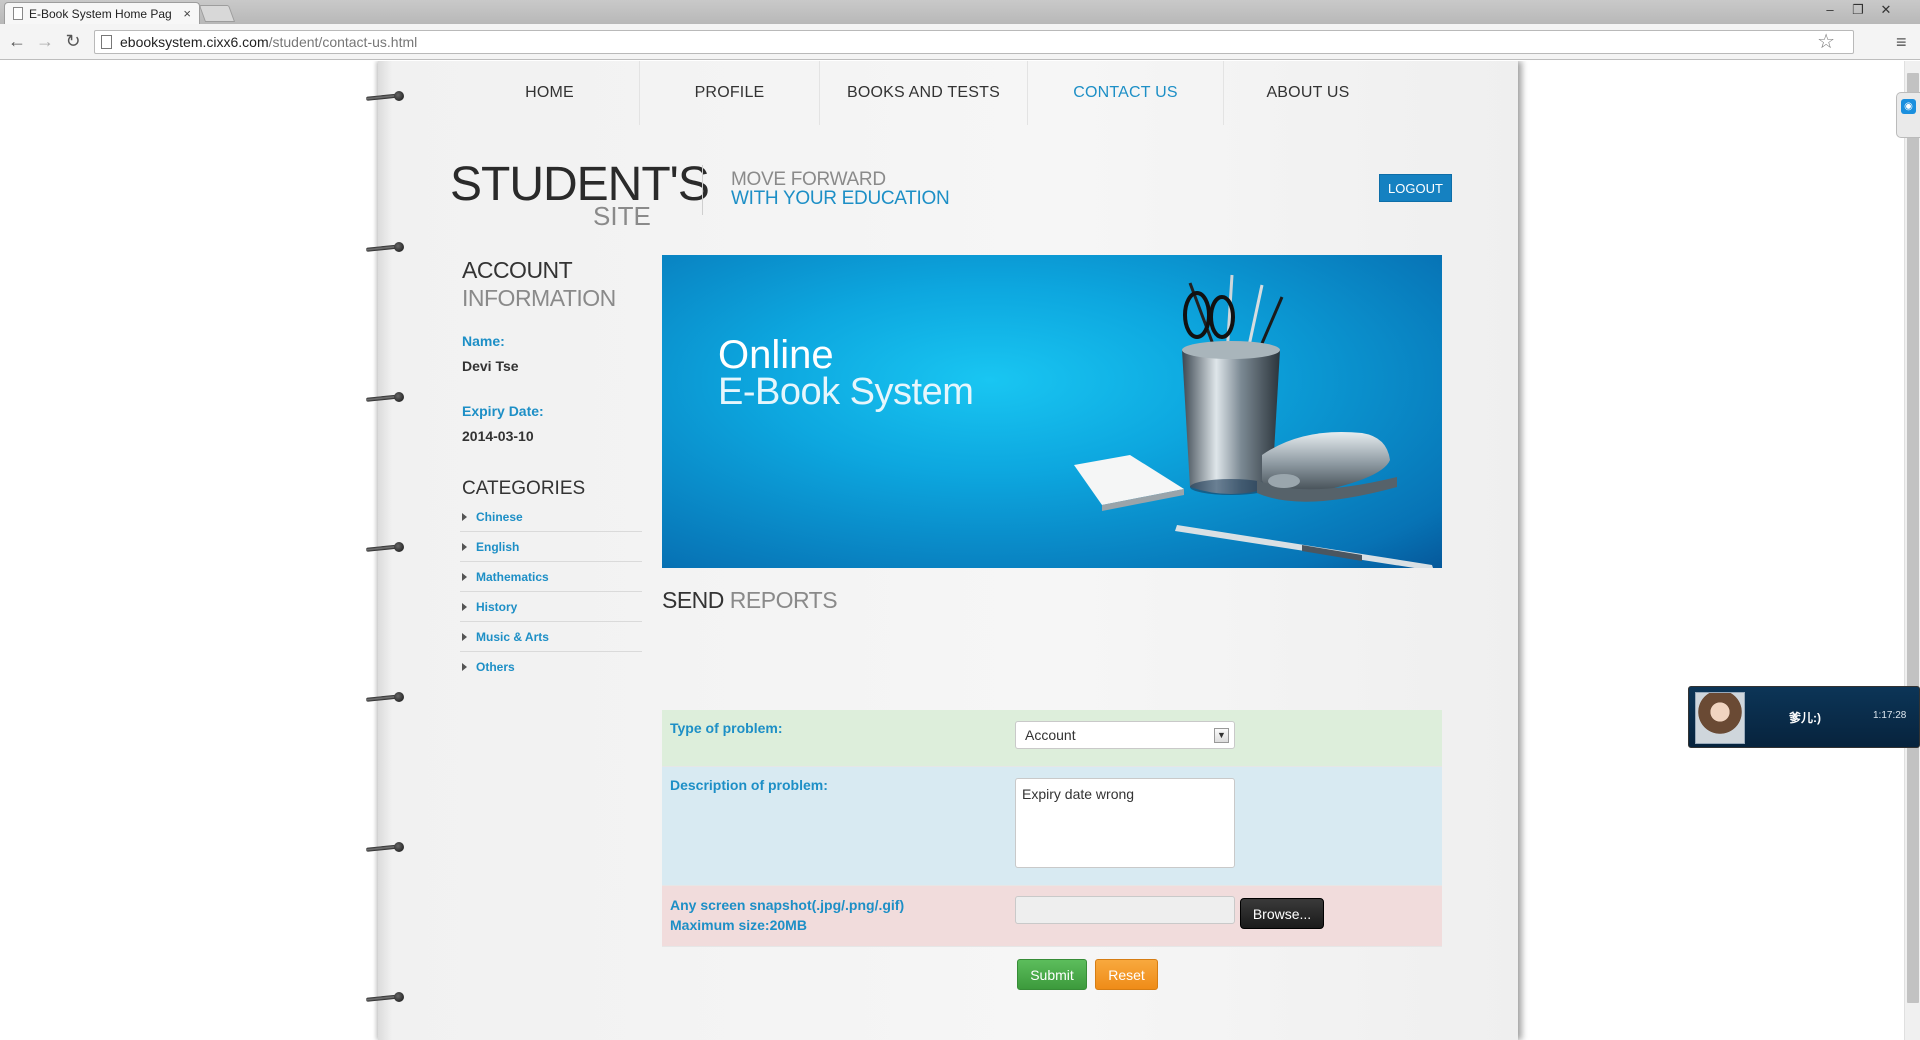 The image size is (1920, 1040). I want to click on problem-type-row: Type of problem: Account ▼, so click(1052, 738).